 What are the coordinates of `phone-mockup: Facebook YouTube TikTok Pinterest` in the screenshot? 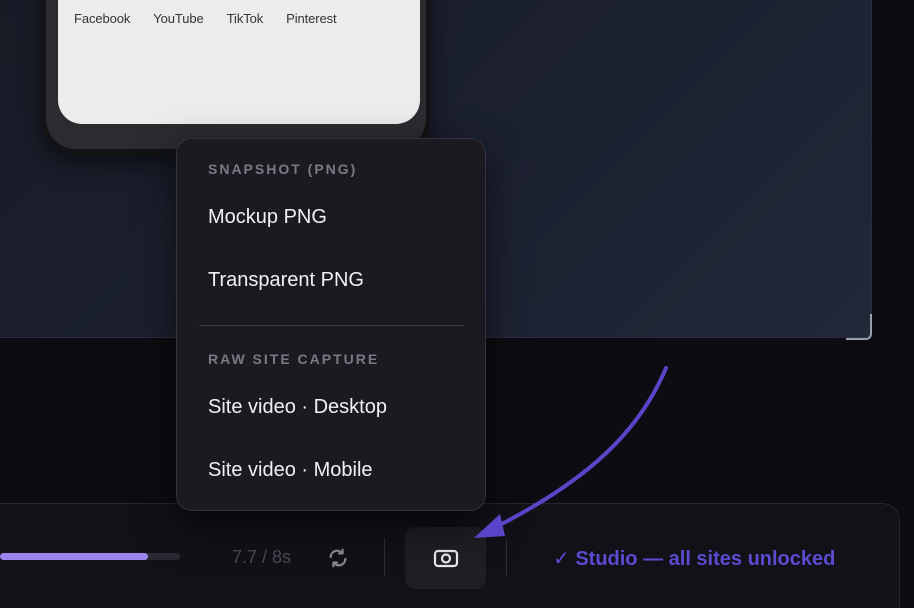 It's located at (236, 77).